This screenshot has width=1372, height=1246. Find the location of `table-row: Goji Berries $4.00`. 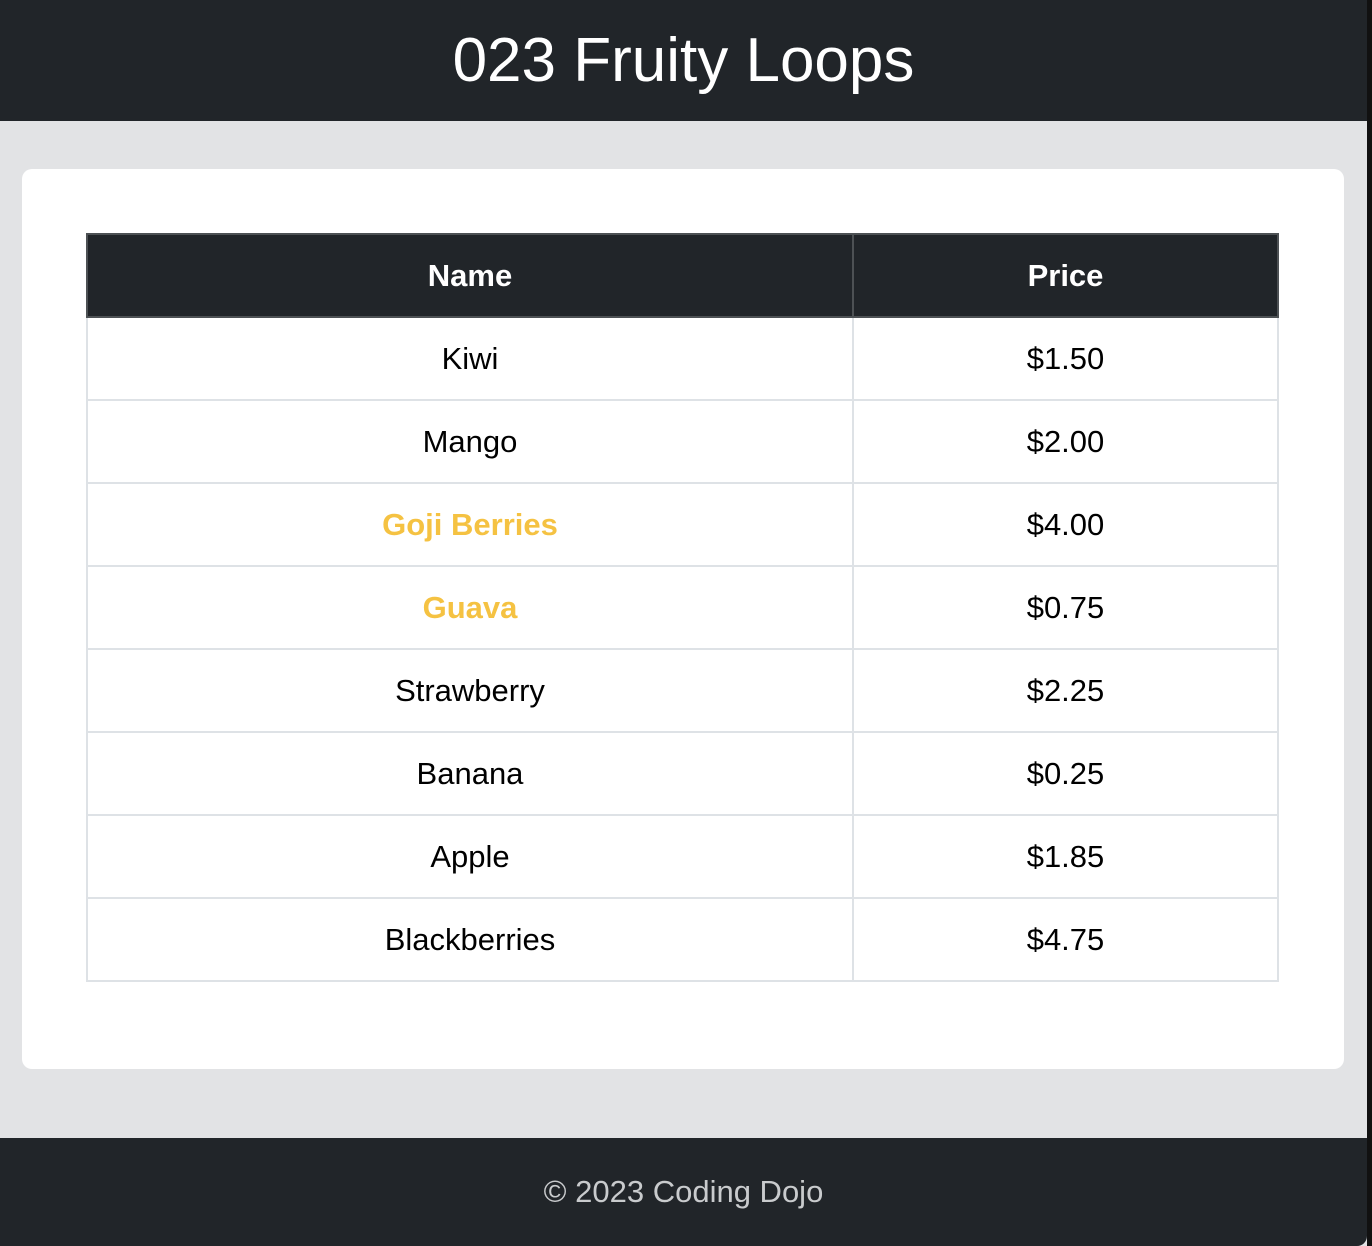

table-row: Goji Berries $4.00 is located at coordinates (682, 524).